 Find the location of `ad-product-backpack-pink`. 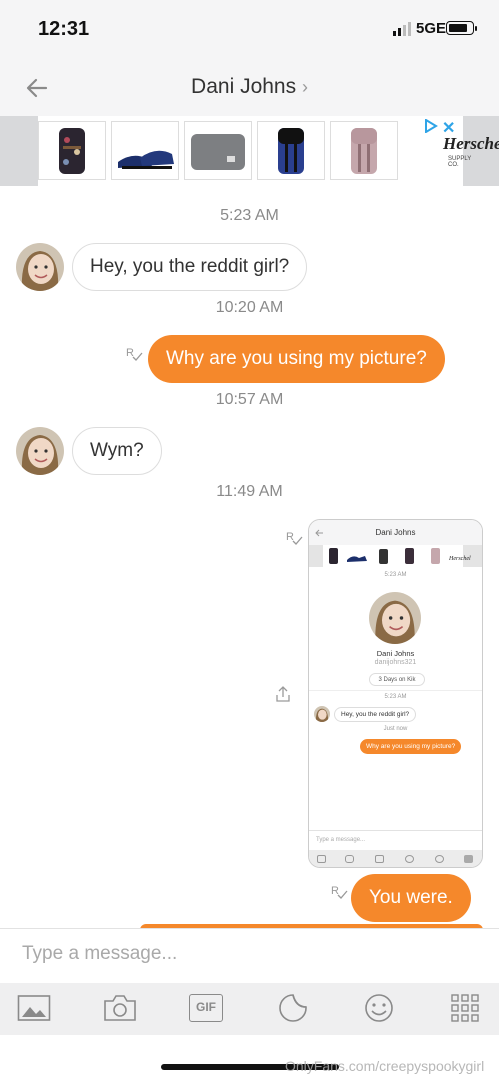

ad-product-backpack-pink is located at coordinates (364, 150).